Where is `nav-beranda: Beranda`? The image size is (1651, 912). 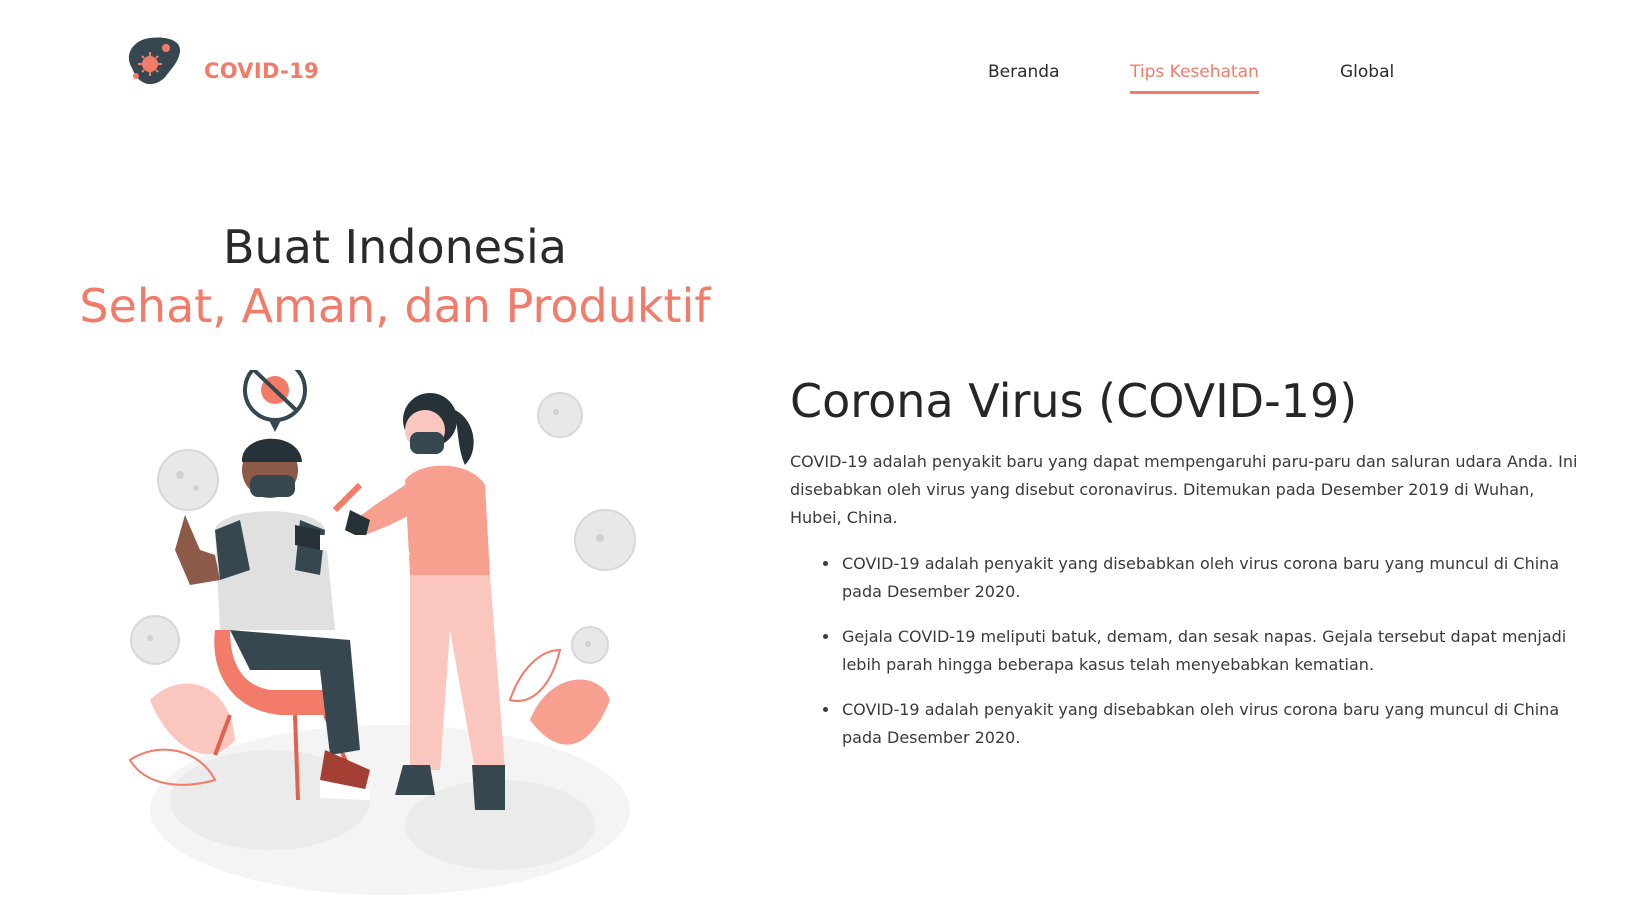 nav-beranda: Beranda is located at coordinates (1024, 76).